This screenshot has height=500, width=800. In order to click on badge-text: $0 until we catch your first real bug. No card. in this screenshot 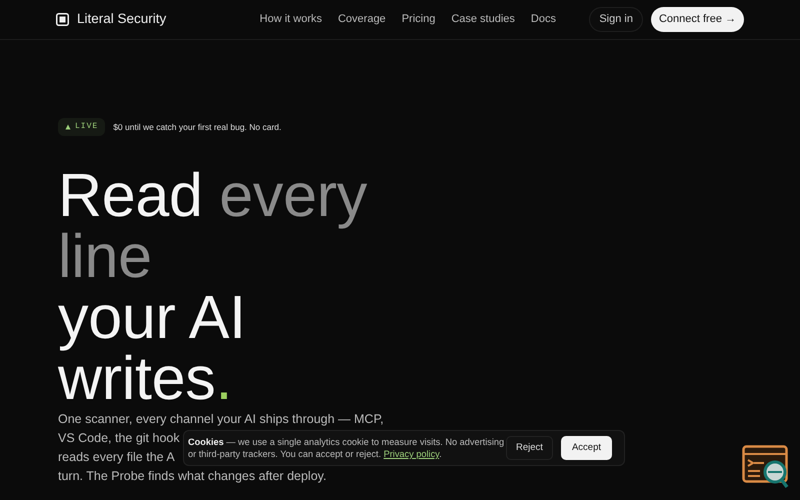, I will do `click(197, 127)`.